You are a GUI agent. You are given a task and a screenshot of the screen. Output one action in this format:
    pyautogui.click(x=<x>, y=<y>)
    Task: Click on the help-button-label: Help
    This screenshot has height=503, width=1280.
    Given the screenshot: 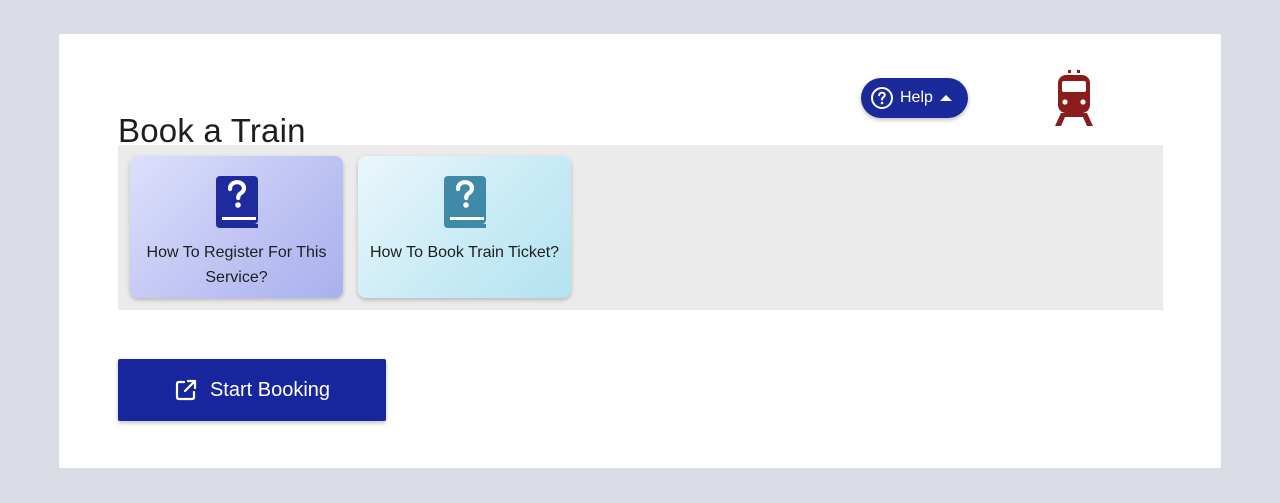 What is the action you would take?
    pyautogui.click(x=916, y=97)
    